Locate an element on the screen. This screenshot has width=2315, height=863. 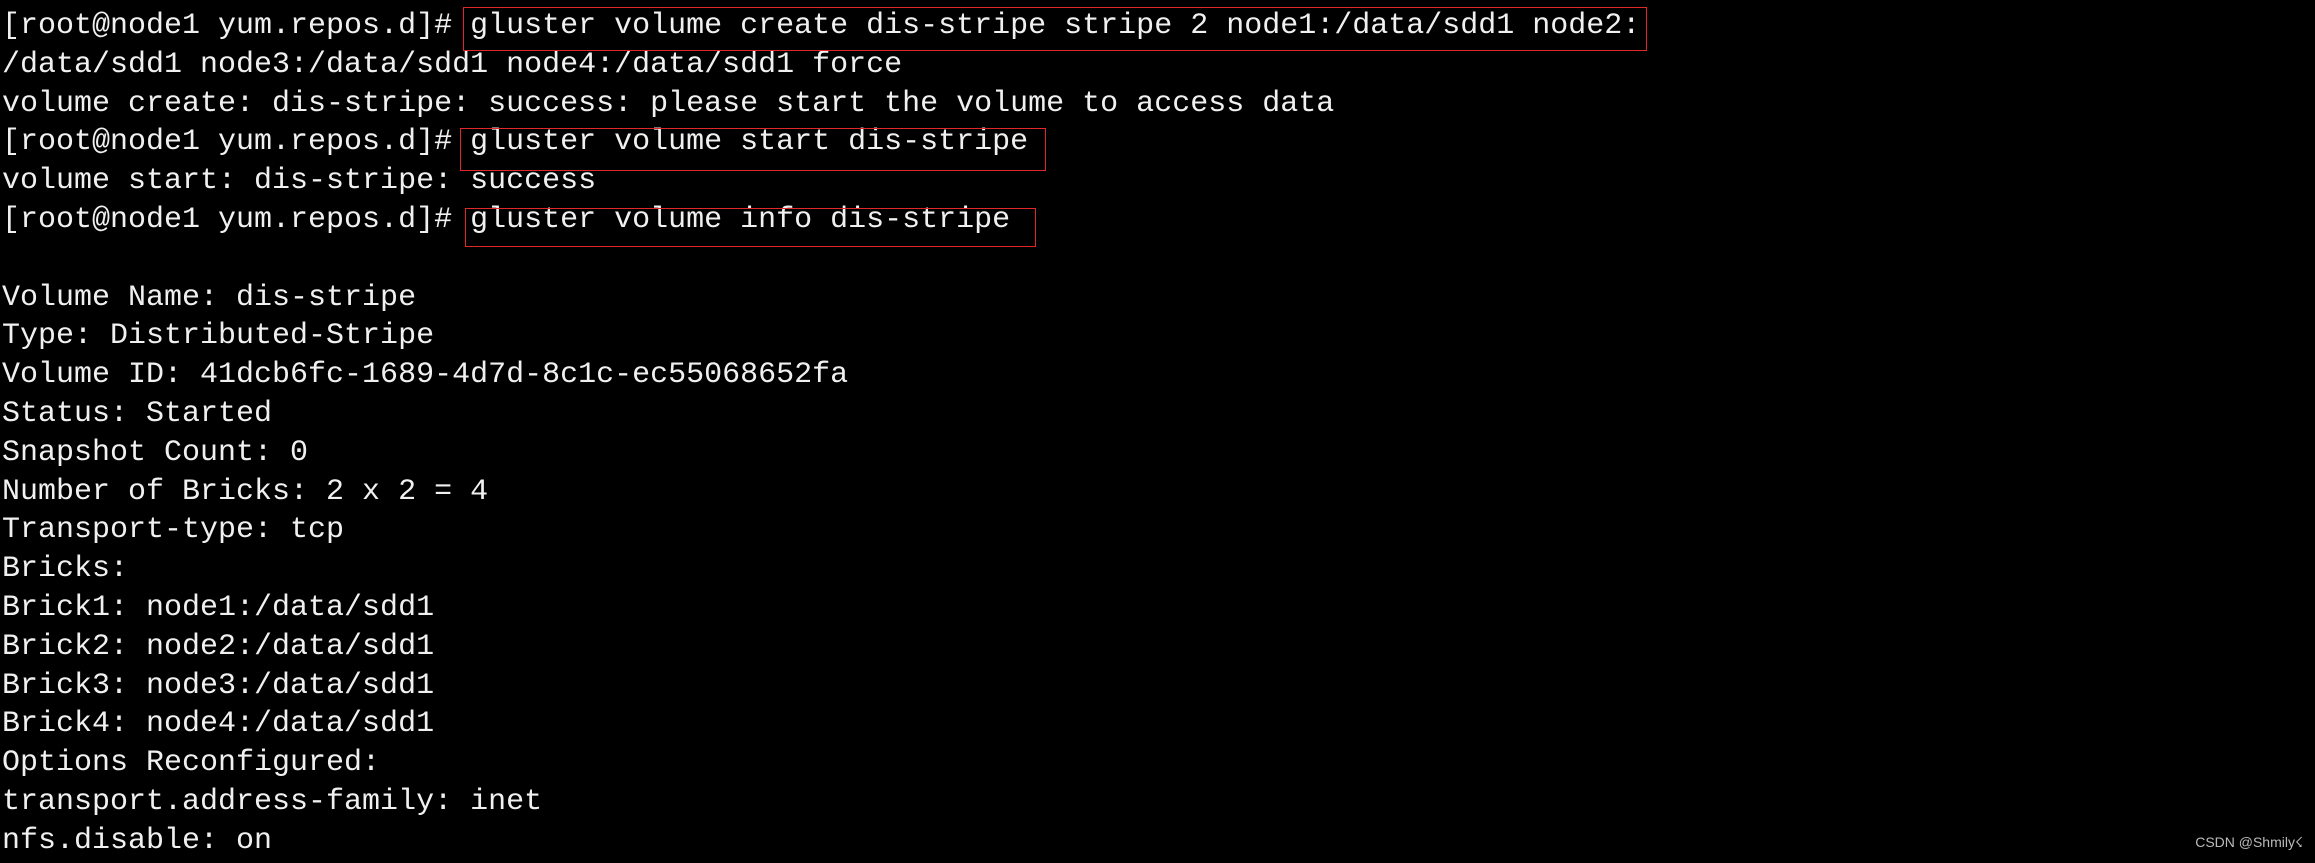
output-line: Bricks: is located at coordinates (65, 569).